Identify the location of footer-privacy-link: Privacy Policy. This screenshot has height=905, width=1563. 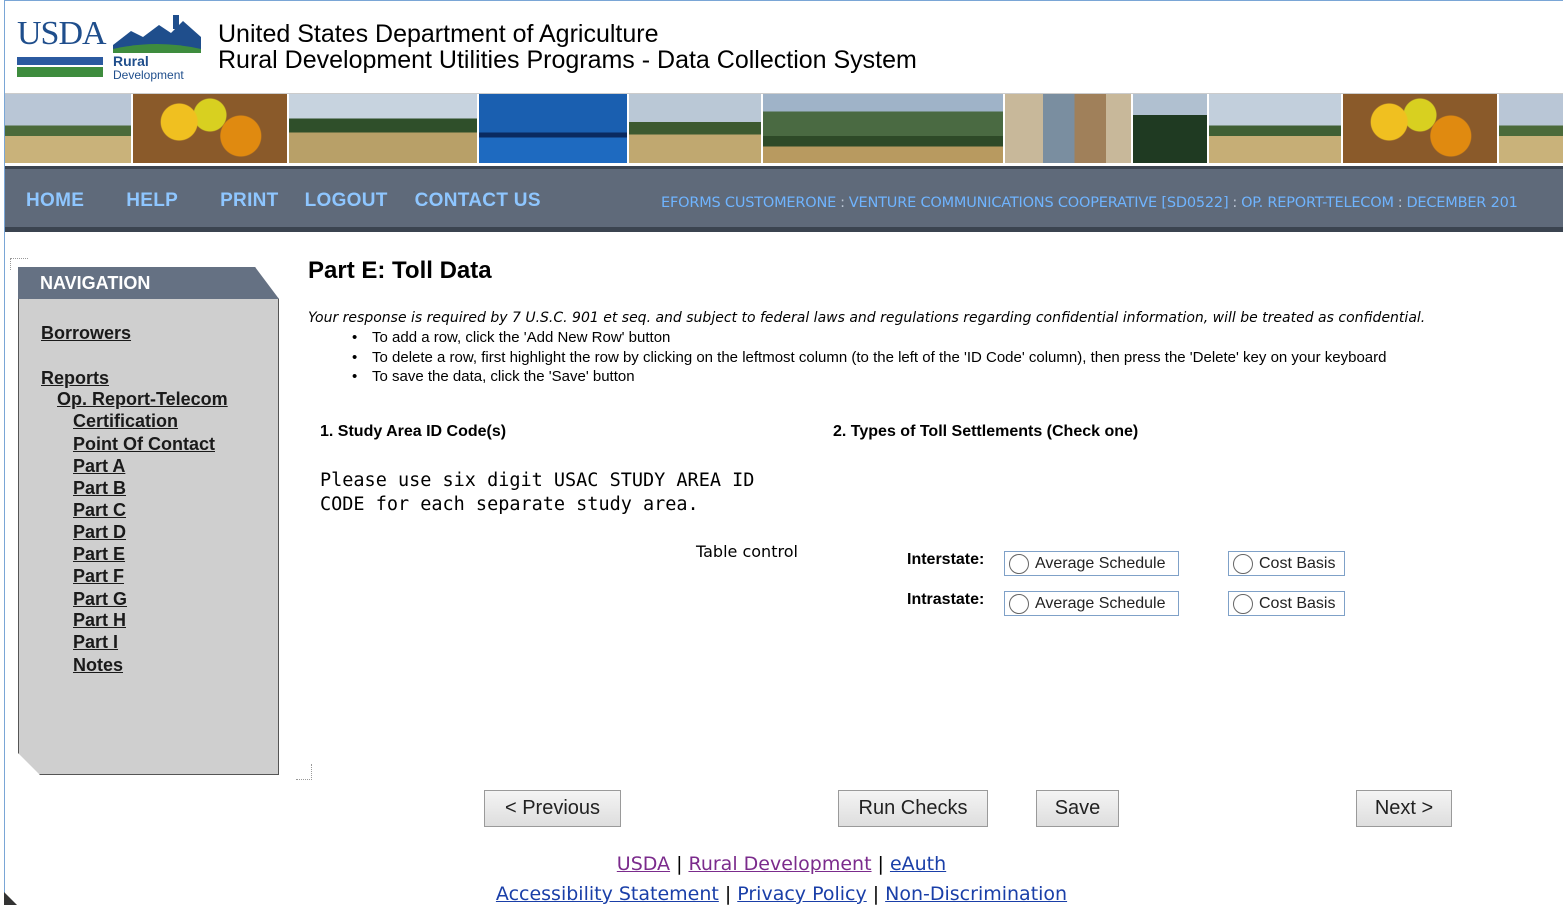
(801, 894).